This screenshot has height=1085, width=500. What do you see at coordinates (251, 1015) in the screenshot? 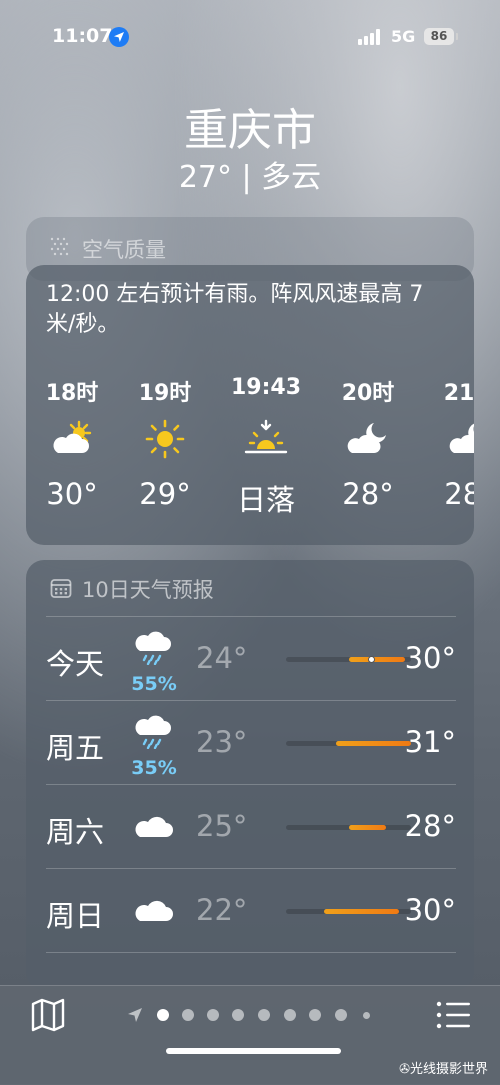
I see `page-indicator` at bounding box center [251, 1015].